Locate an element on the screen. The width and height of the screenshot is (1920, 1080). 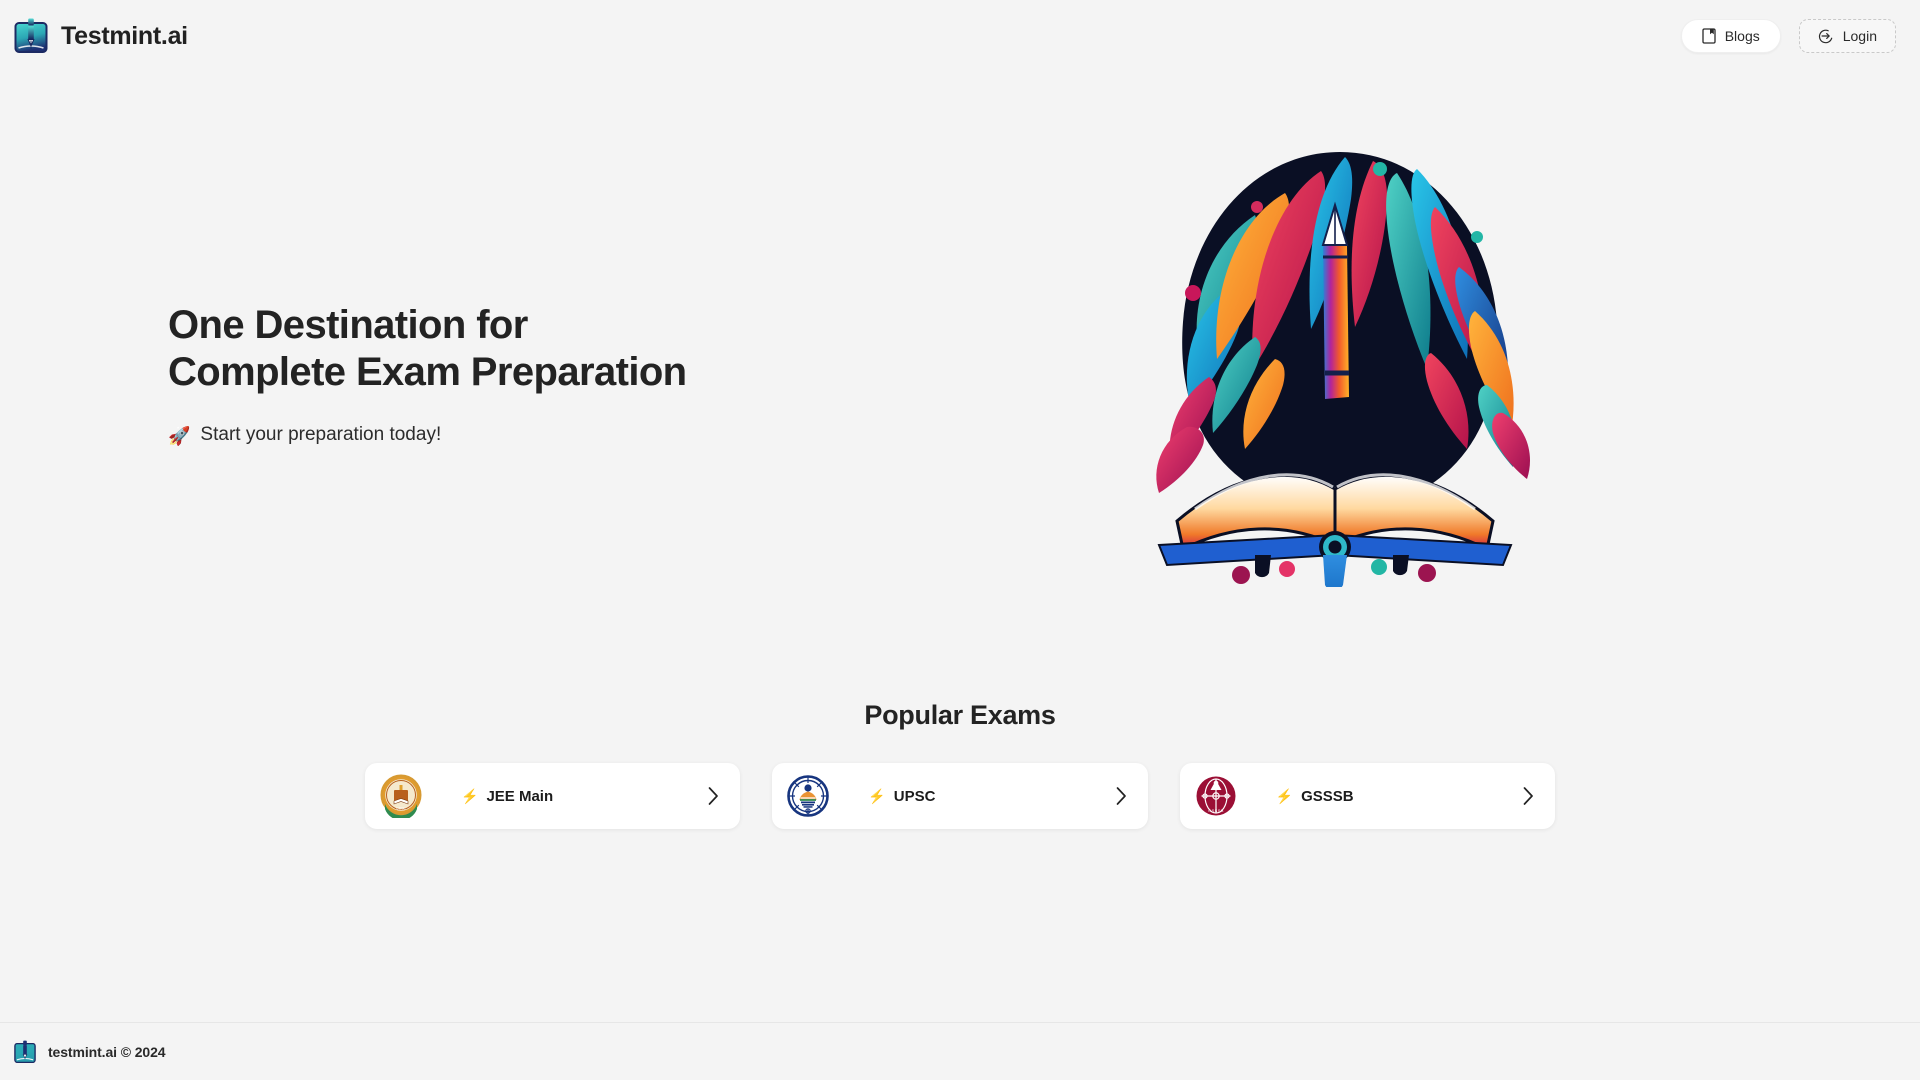
exam-card-jee-main: CBSE ⚡ JEE Main is located at coordinates (553, 796).